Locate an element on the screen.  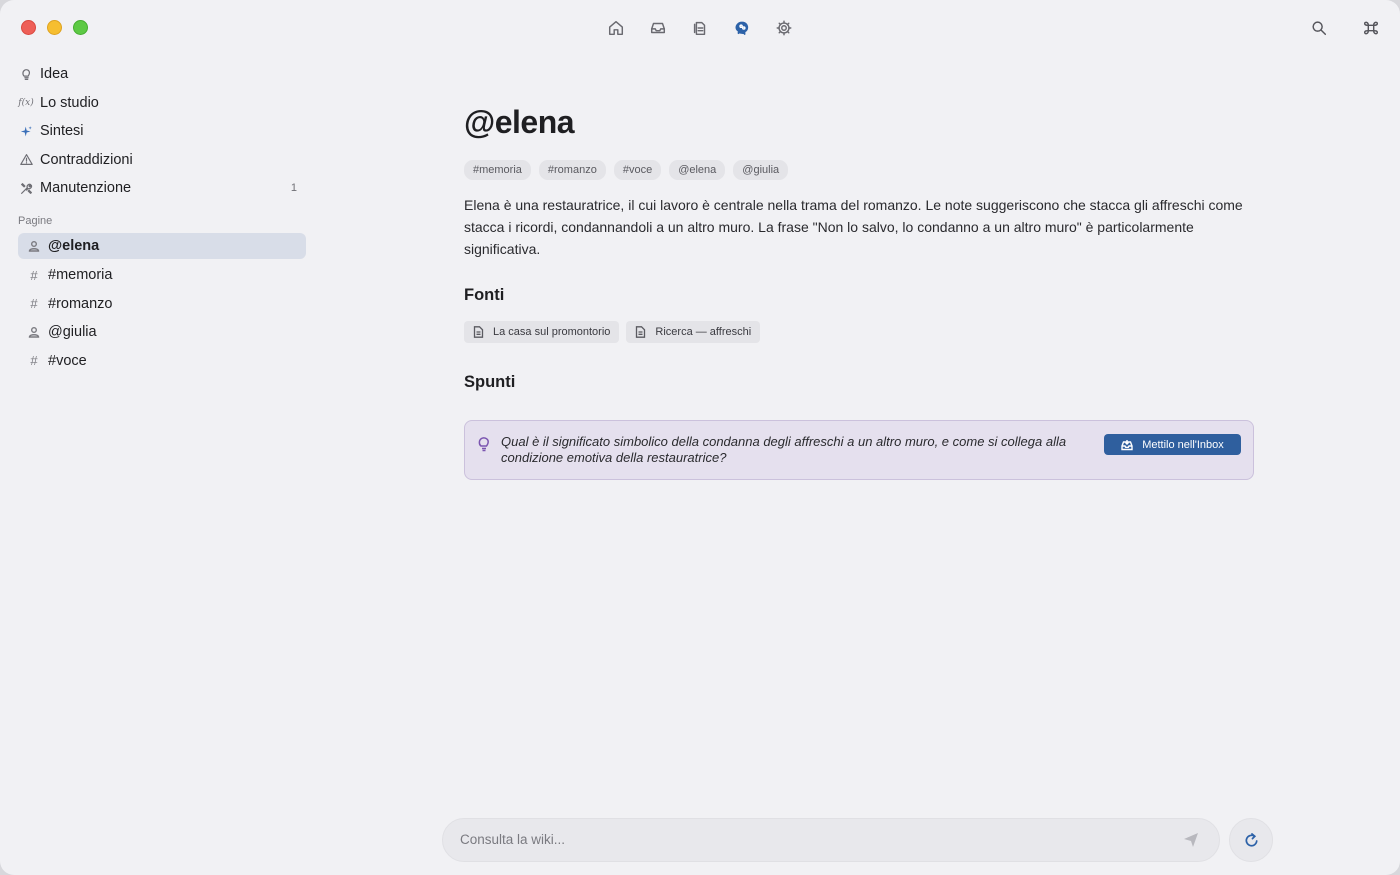
sidebar-item-contraddizioni: Contraddizioni is located at coordinates (159, 160).